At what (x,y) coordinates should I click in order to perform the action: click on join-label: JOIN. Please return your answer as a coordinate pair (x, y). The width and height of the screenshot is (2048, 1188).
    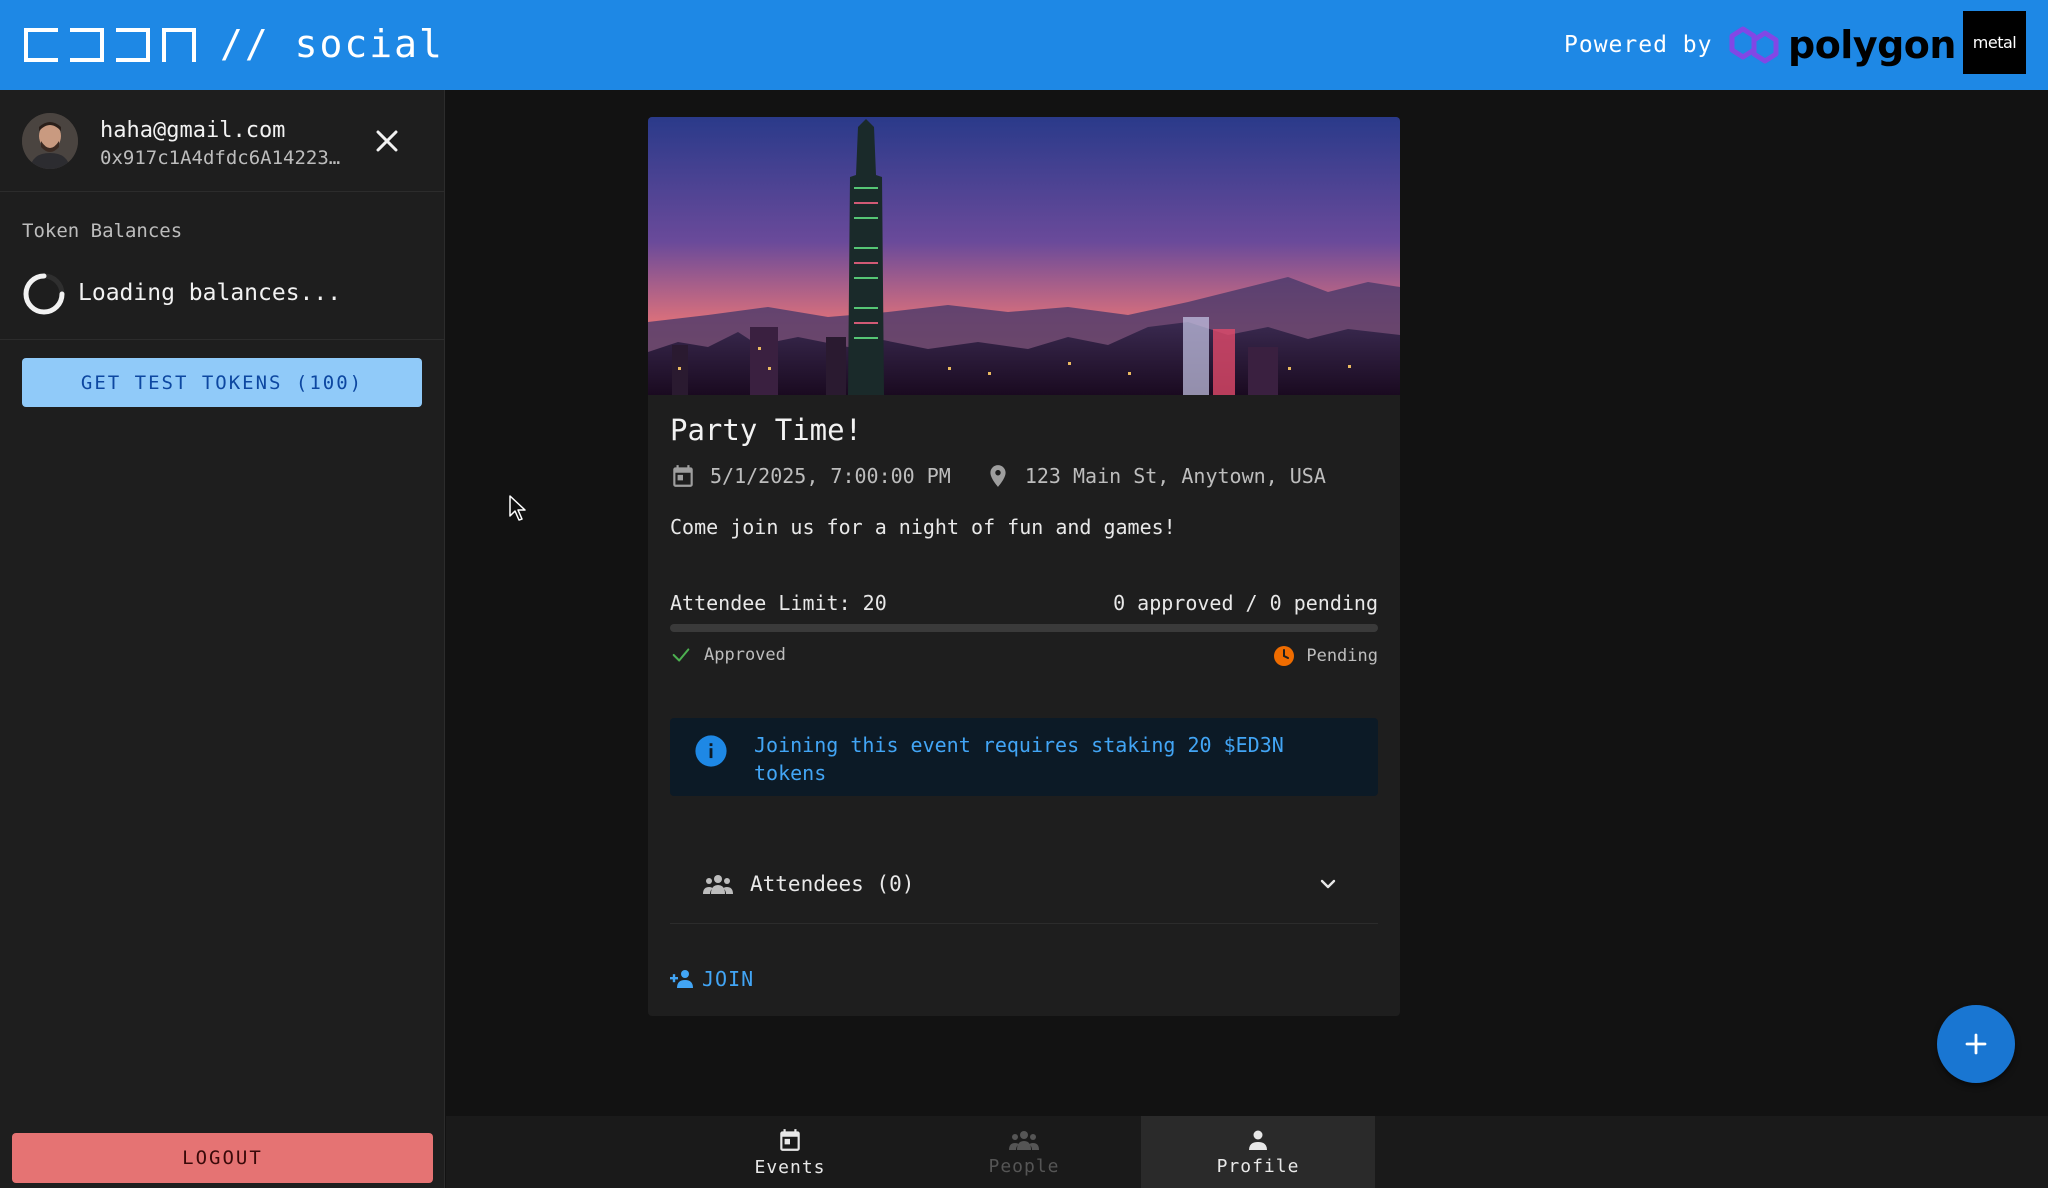
    Looking at the image, I should click on (728, 979).